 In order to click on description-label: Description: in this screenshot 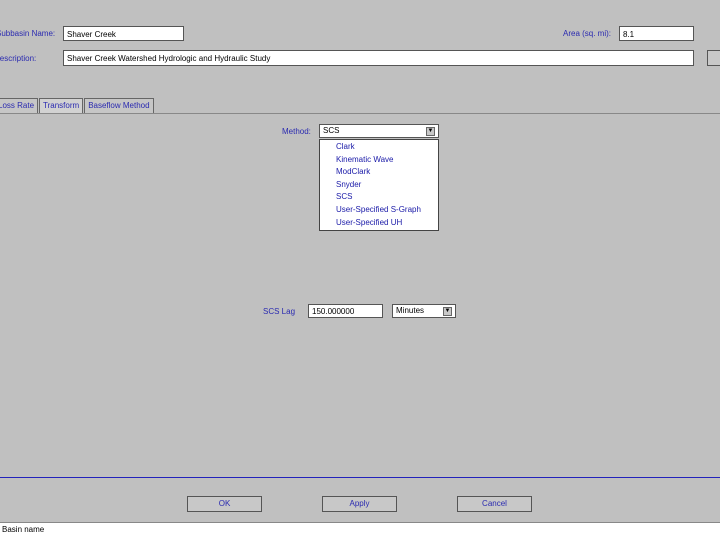, I will do `click(18, 58)`.